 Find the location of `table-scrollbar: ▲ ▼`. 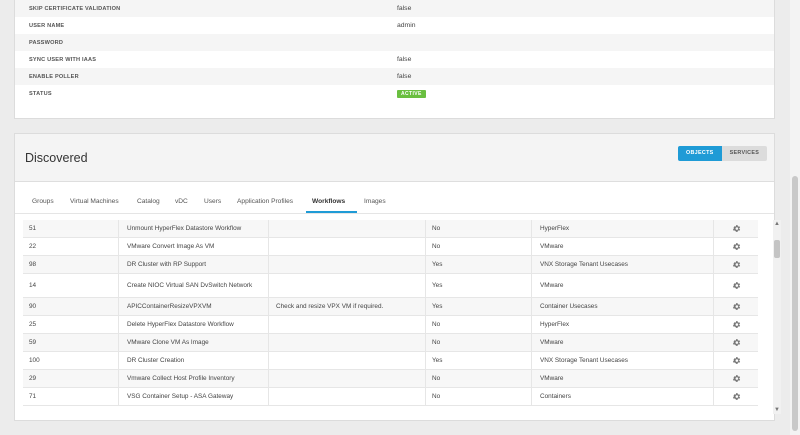

table-scrollbar: ▲ ▼ is located at coordinates (777, 317).